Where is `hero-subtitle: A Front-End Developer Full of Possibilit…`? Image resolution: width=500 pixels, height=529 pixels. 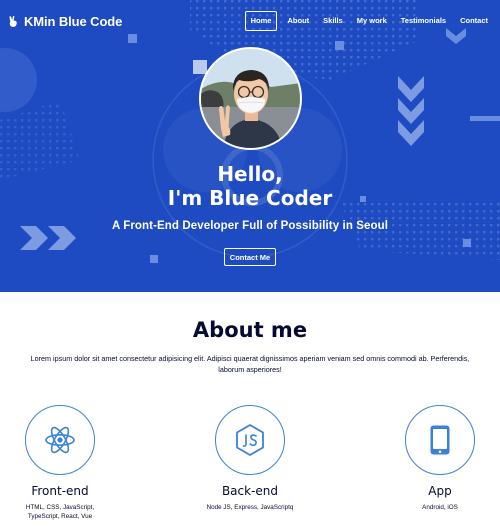 hero-subtitle: A Front-End Developer Full of Possibilit… is located at coordinates (250, 226).